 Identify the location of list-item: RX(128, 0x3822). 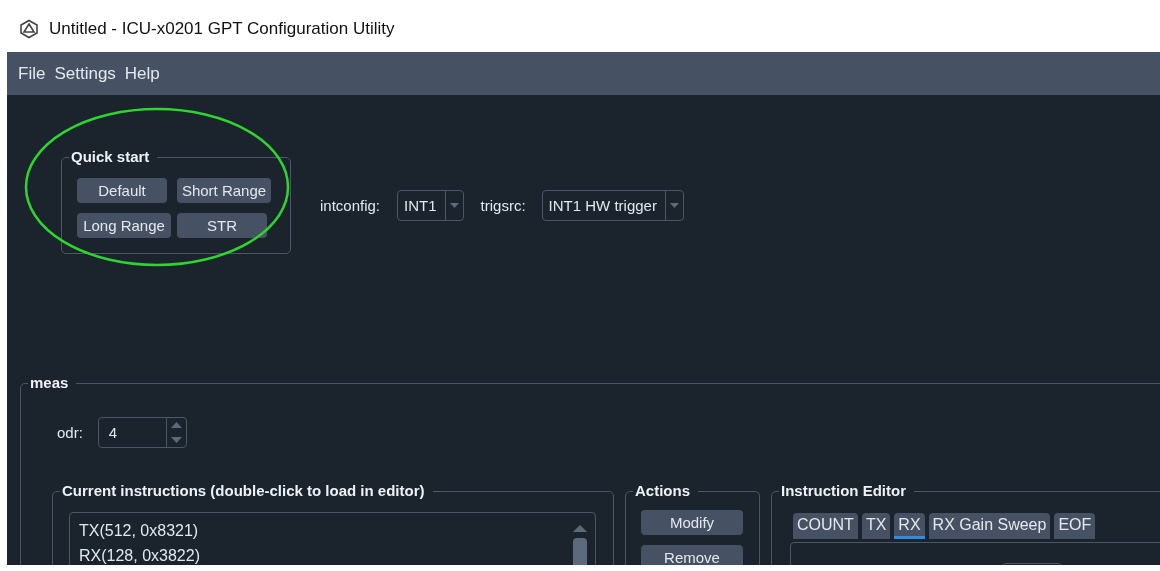
(139, 554).